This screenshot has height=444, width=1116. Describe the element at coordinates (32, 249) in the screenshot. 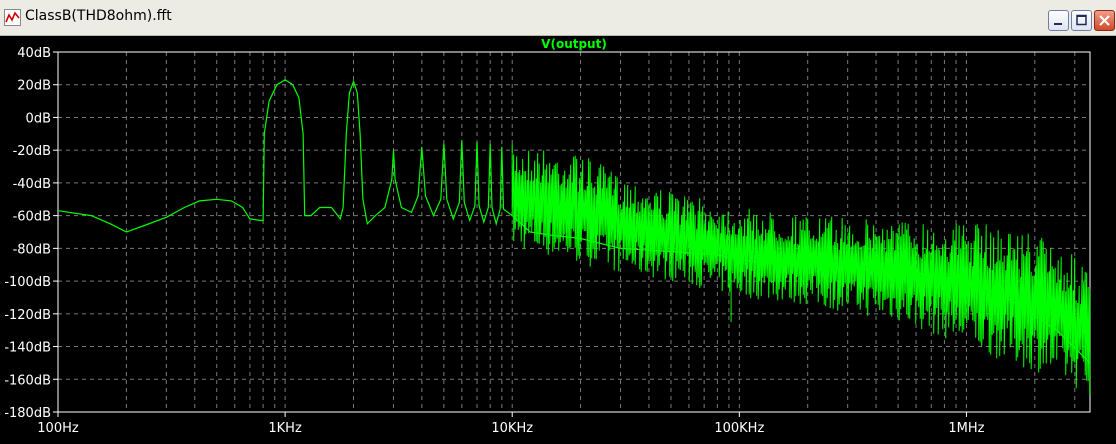

I see `y-tick-label: -80dB` at that location.